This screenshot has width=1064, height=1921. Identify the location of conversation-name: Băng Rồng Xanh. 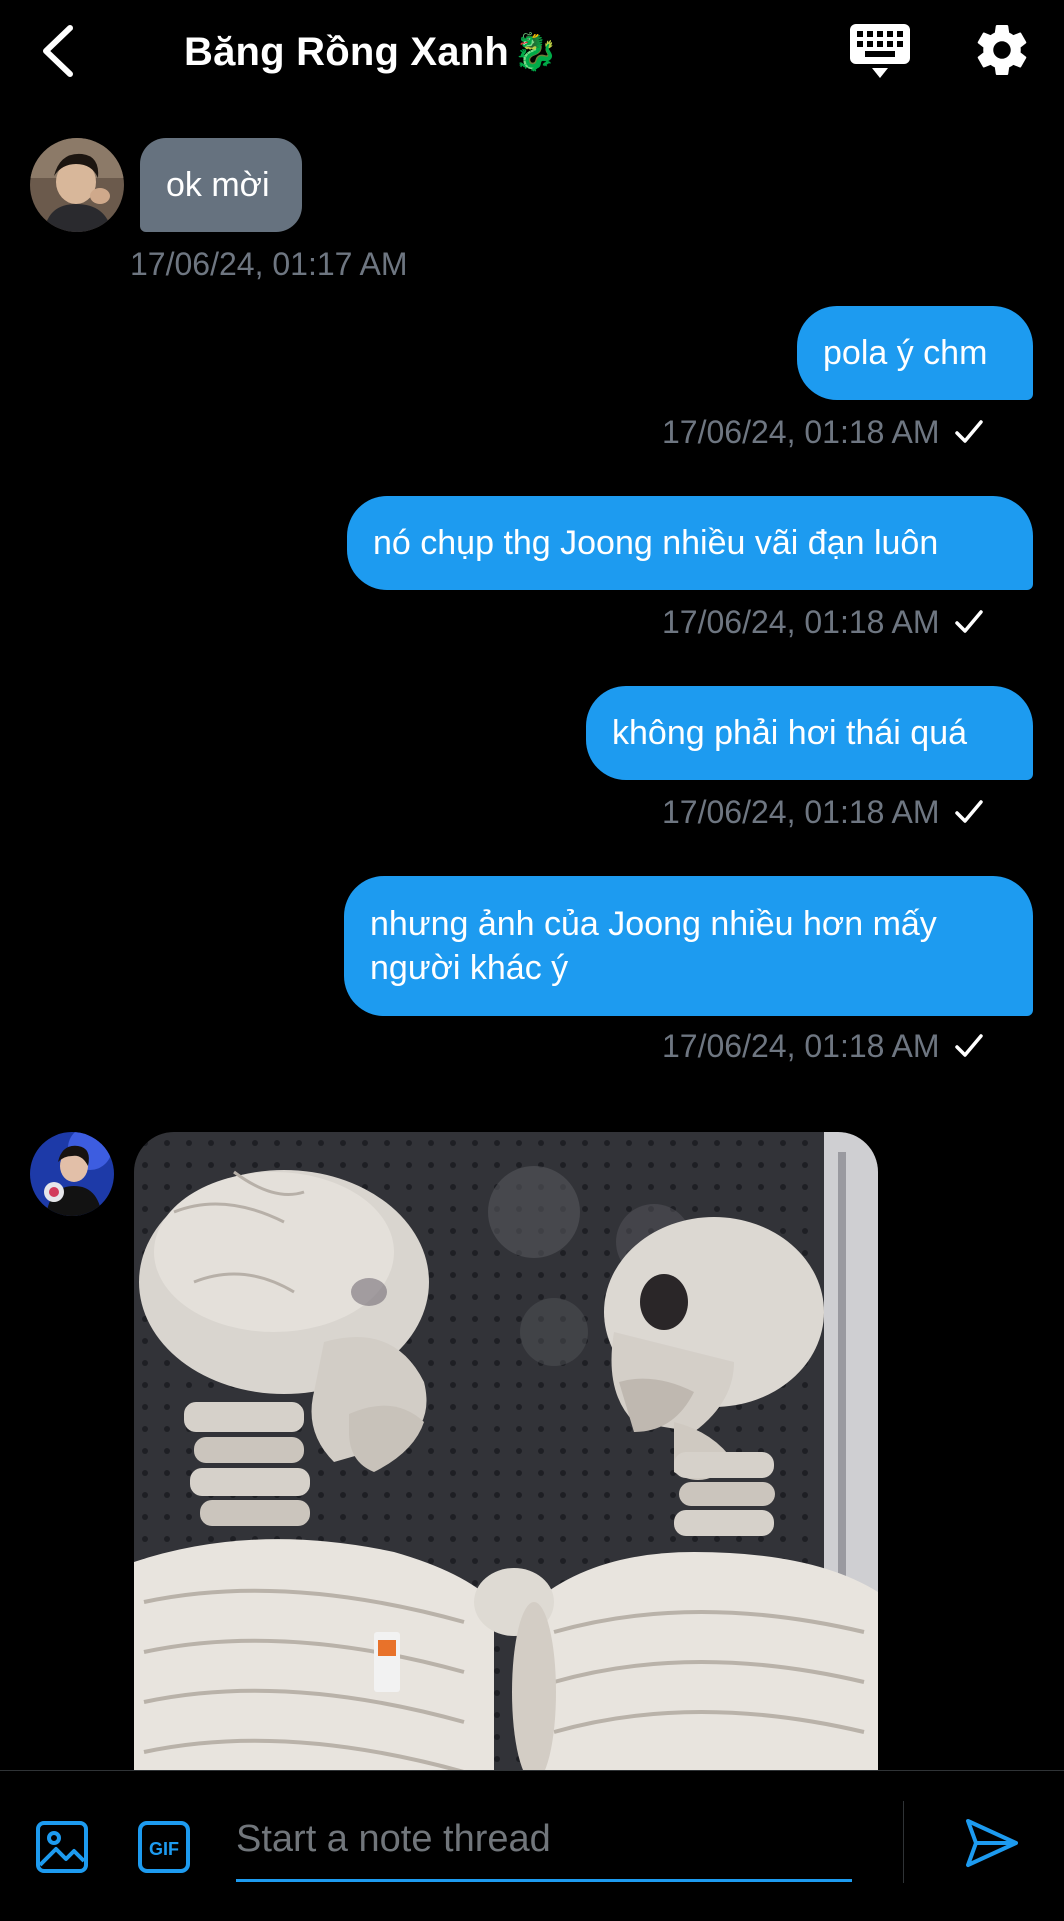
(347, 51).